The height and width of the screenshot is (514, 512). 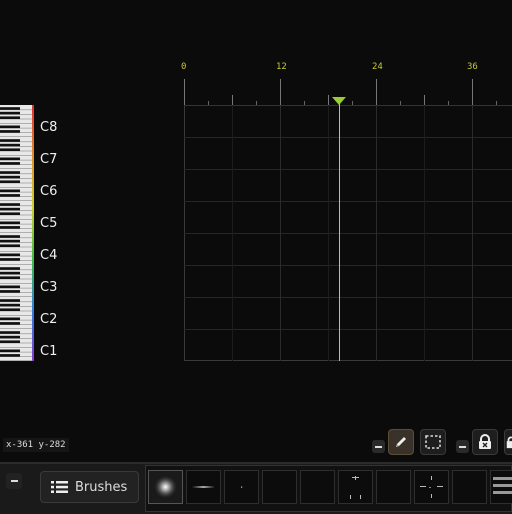 What do you see at coordinates (462, 446) in the screenshot?
I see `collapse-lock-button` at bounding box center [462, 446].